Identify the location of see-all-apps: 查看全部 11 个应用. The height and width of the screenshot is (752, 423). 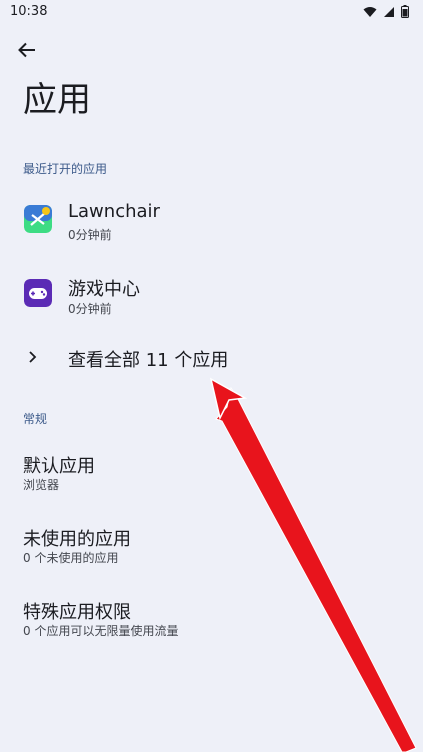
(211, 358).